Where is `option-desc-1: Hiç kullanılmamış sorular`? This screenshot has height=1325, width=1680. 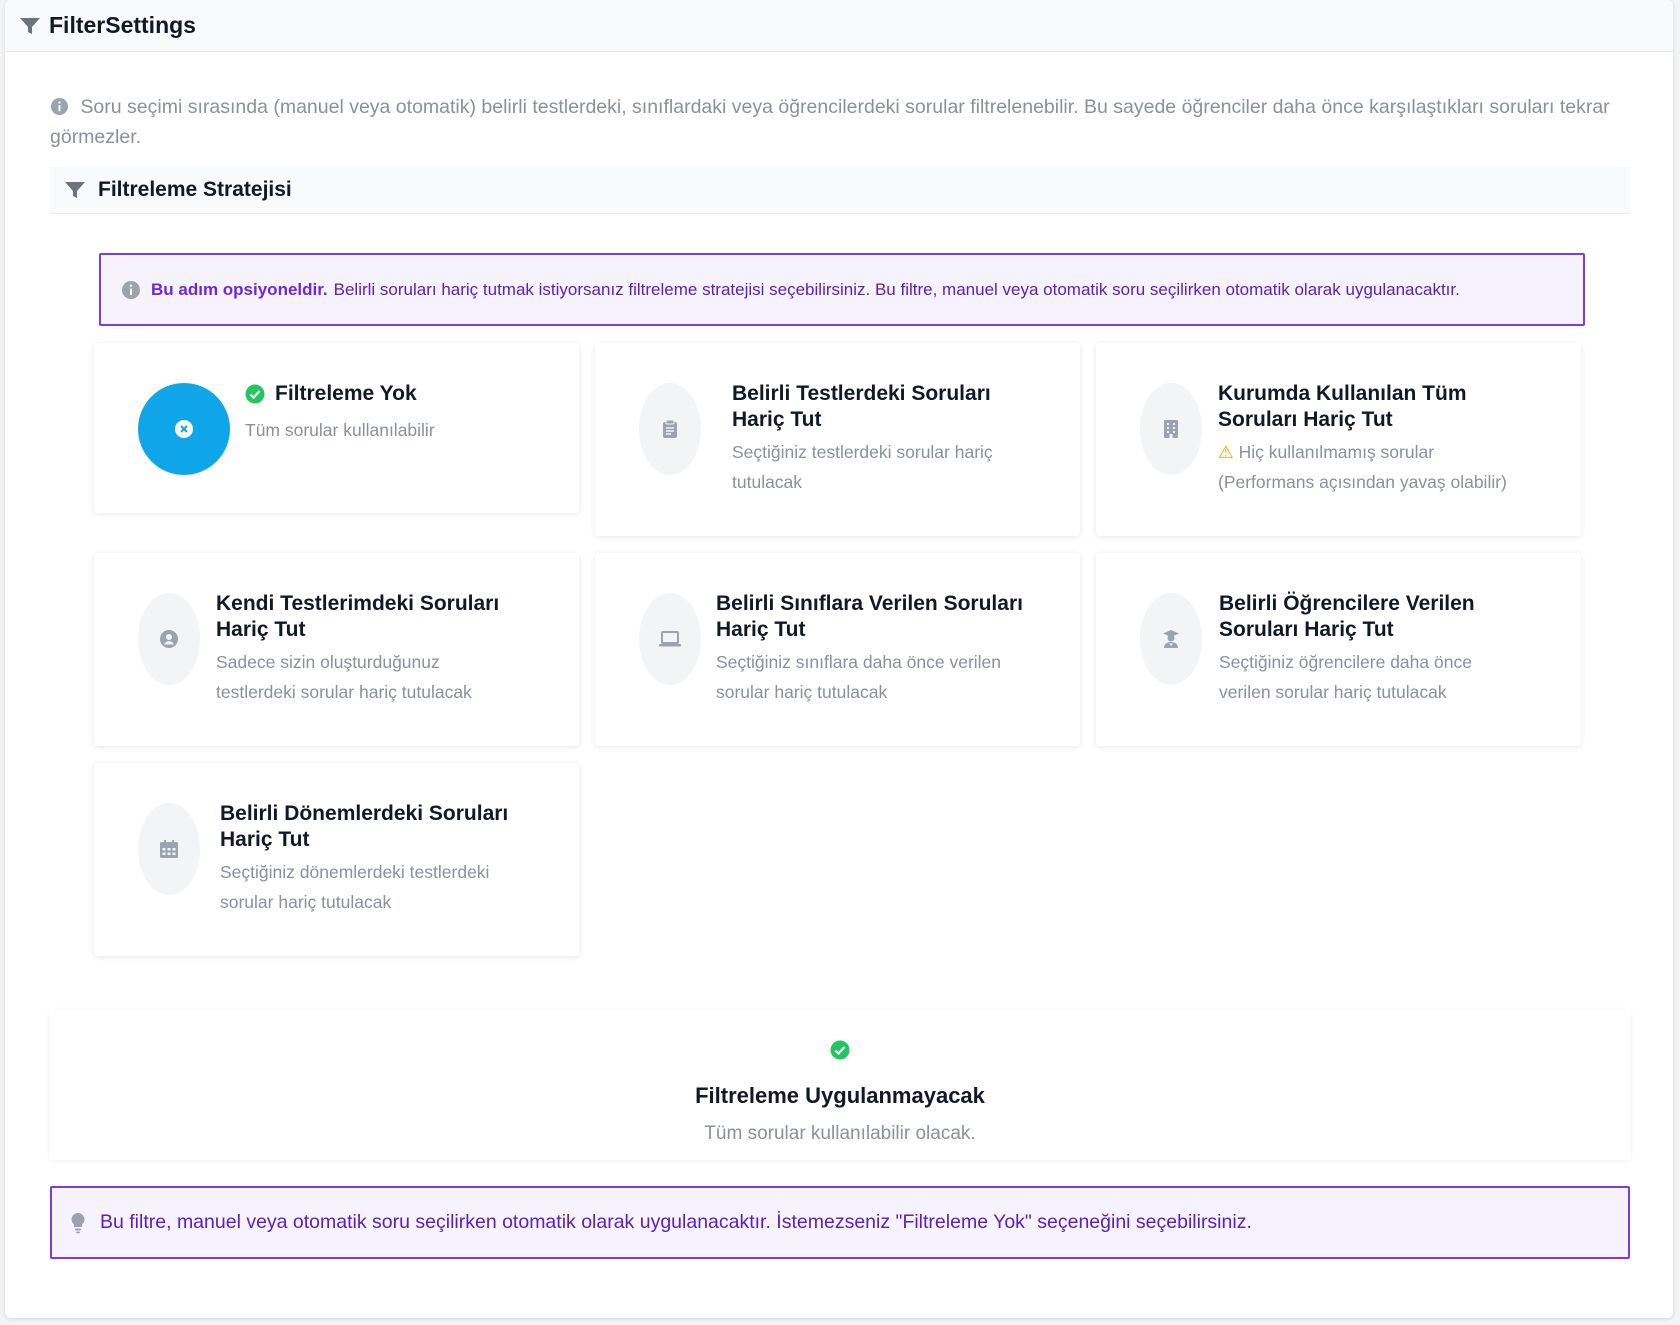 option-desc-1: Hiç kullanılmamış sorular is located at coordinates (1336, 452).